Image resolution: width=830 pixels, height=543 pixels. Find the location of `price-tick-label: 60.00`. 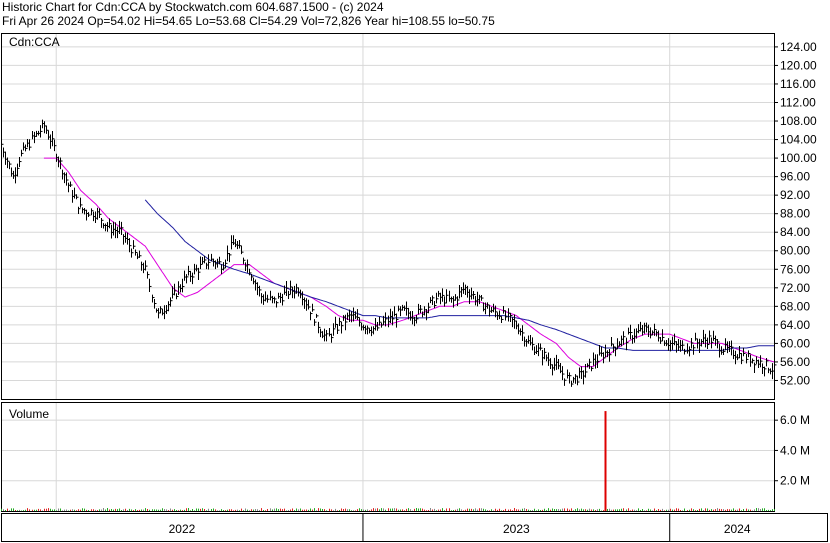

price-tick-label: 60.00 is located at coordinates (795, 343).